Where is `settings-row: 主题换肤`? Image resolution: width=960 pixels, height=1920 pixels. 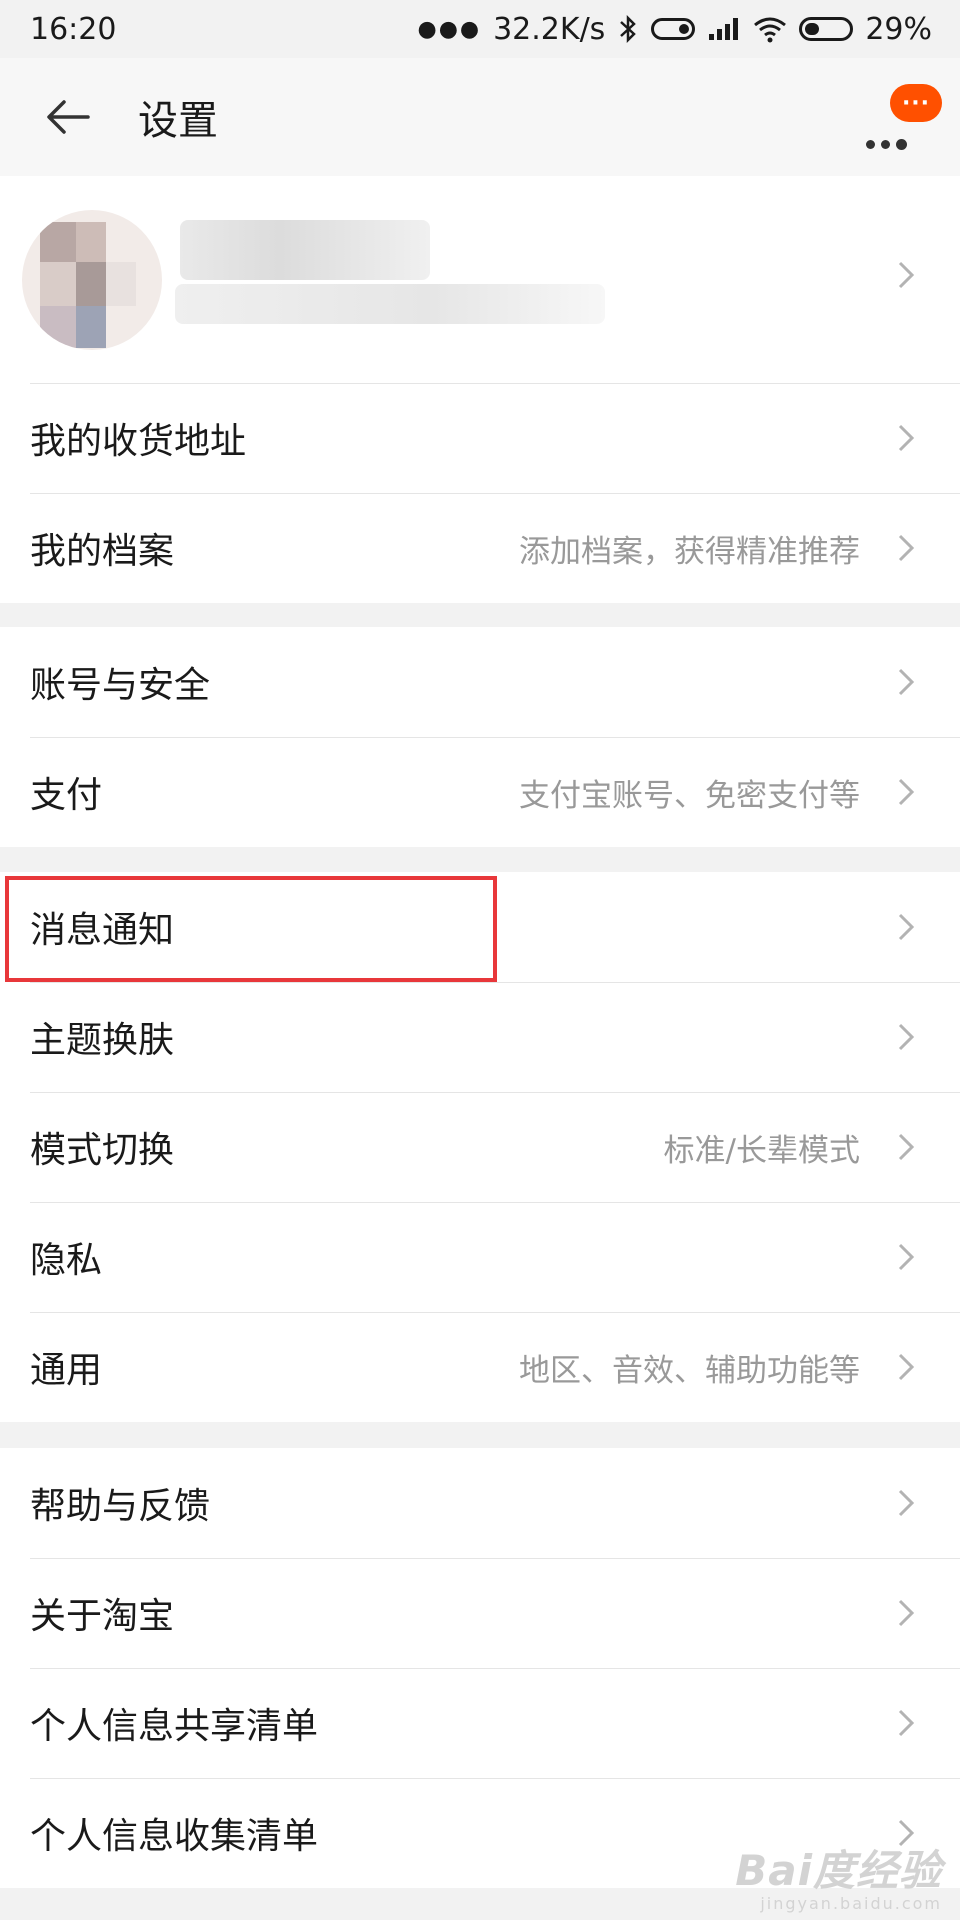
settings-row: 主题换肤 is located at coordinates (480, 1037).